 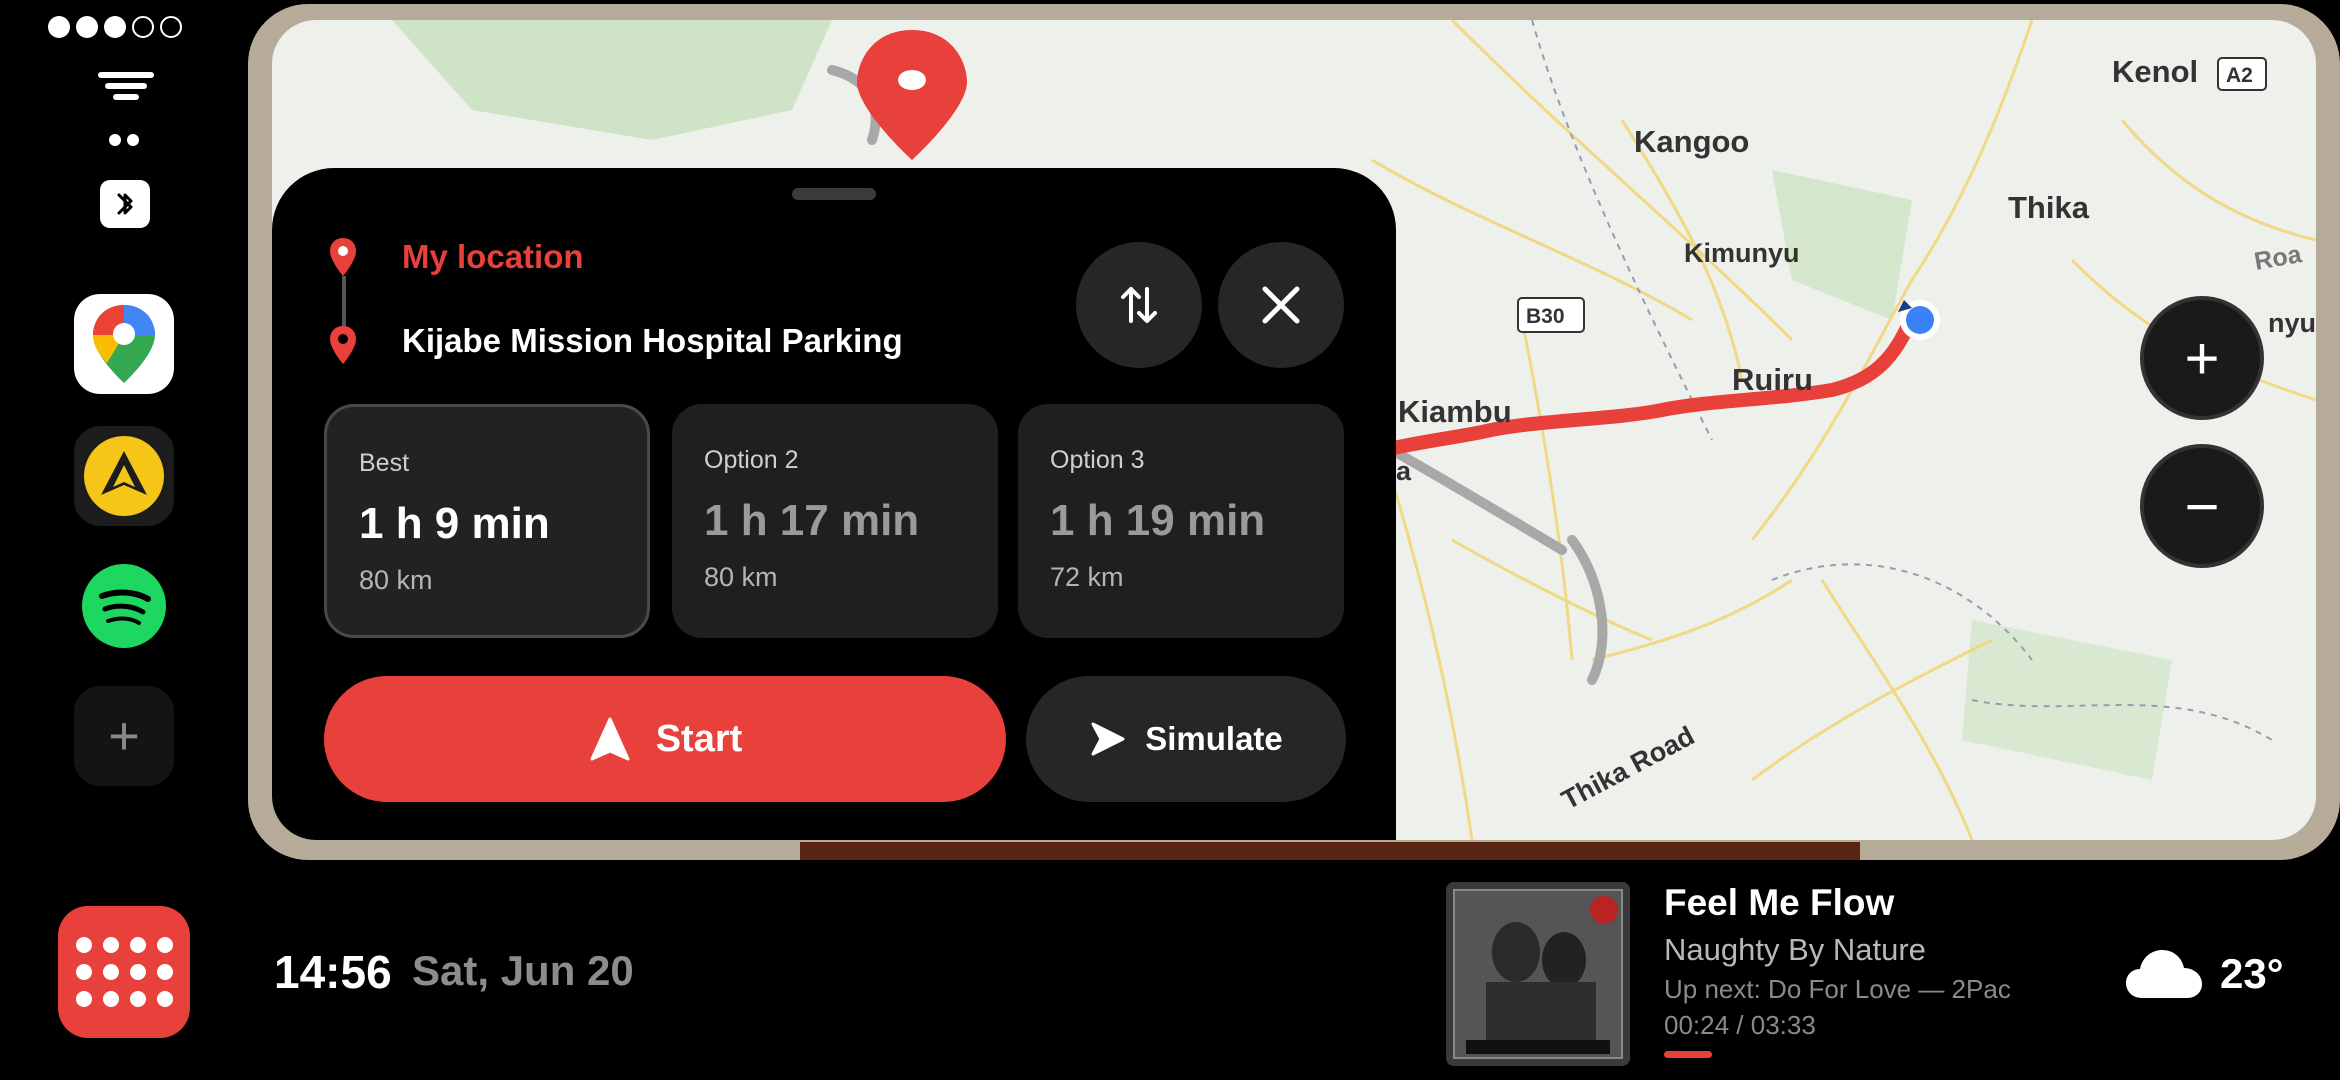 I want to click on start-navigation-button: Start, so click(x=665, y=739).